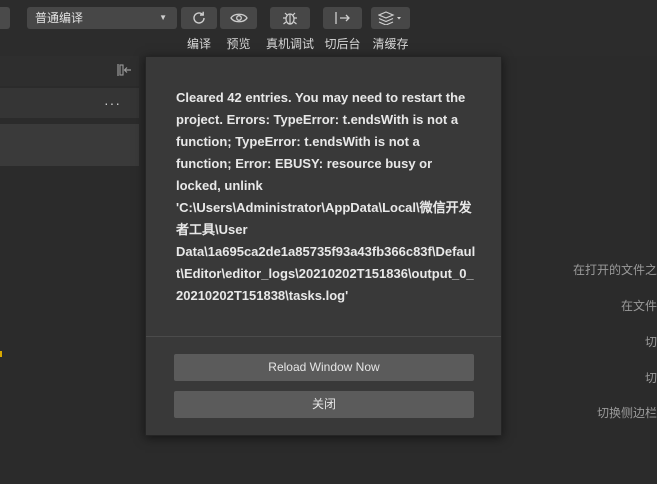 Image resolution: width=657 pixels, height=484 pixels. I want to click on eye-icon, so click(238, 18).